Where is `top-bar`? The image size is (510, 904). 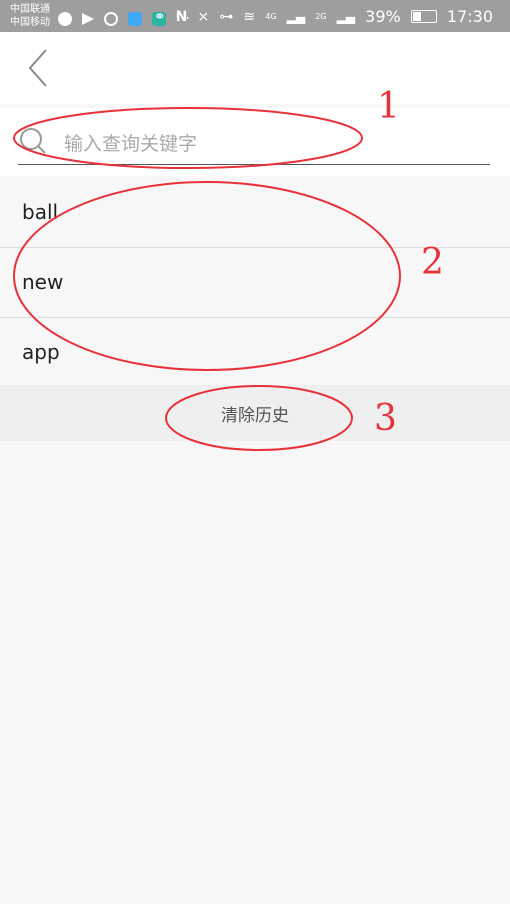
top-bar is located at coordinates (255, 68).